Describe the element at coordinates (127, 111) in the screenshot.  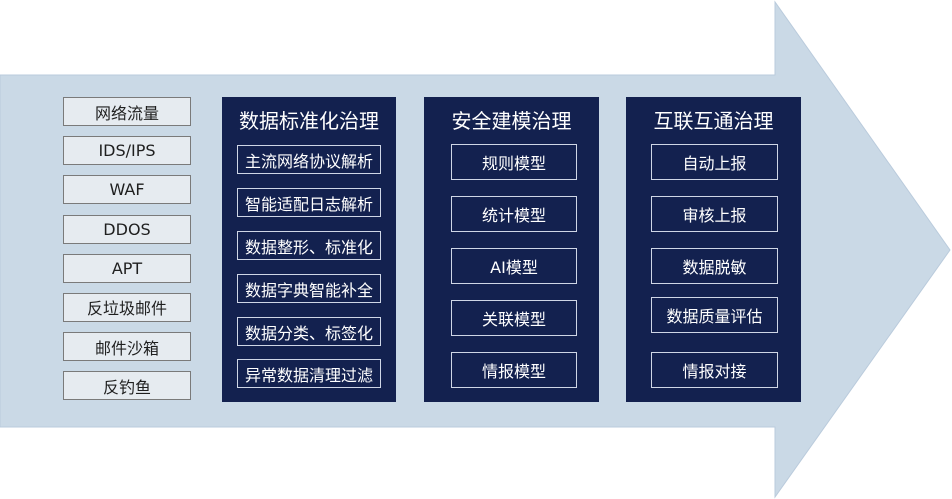
I see `source-item: 网络流量` at that location.